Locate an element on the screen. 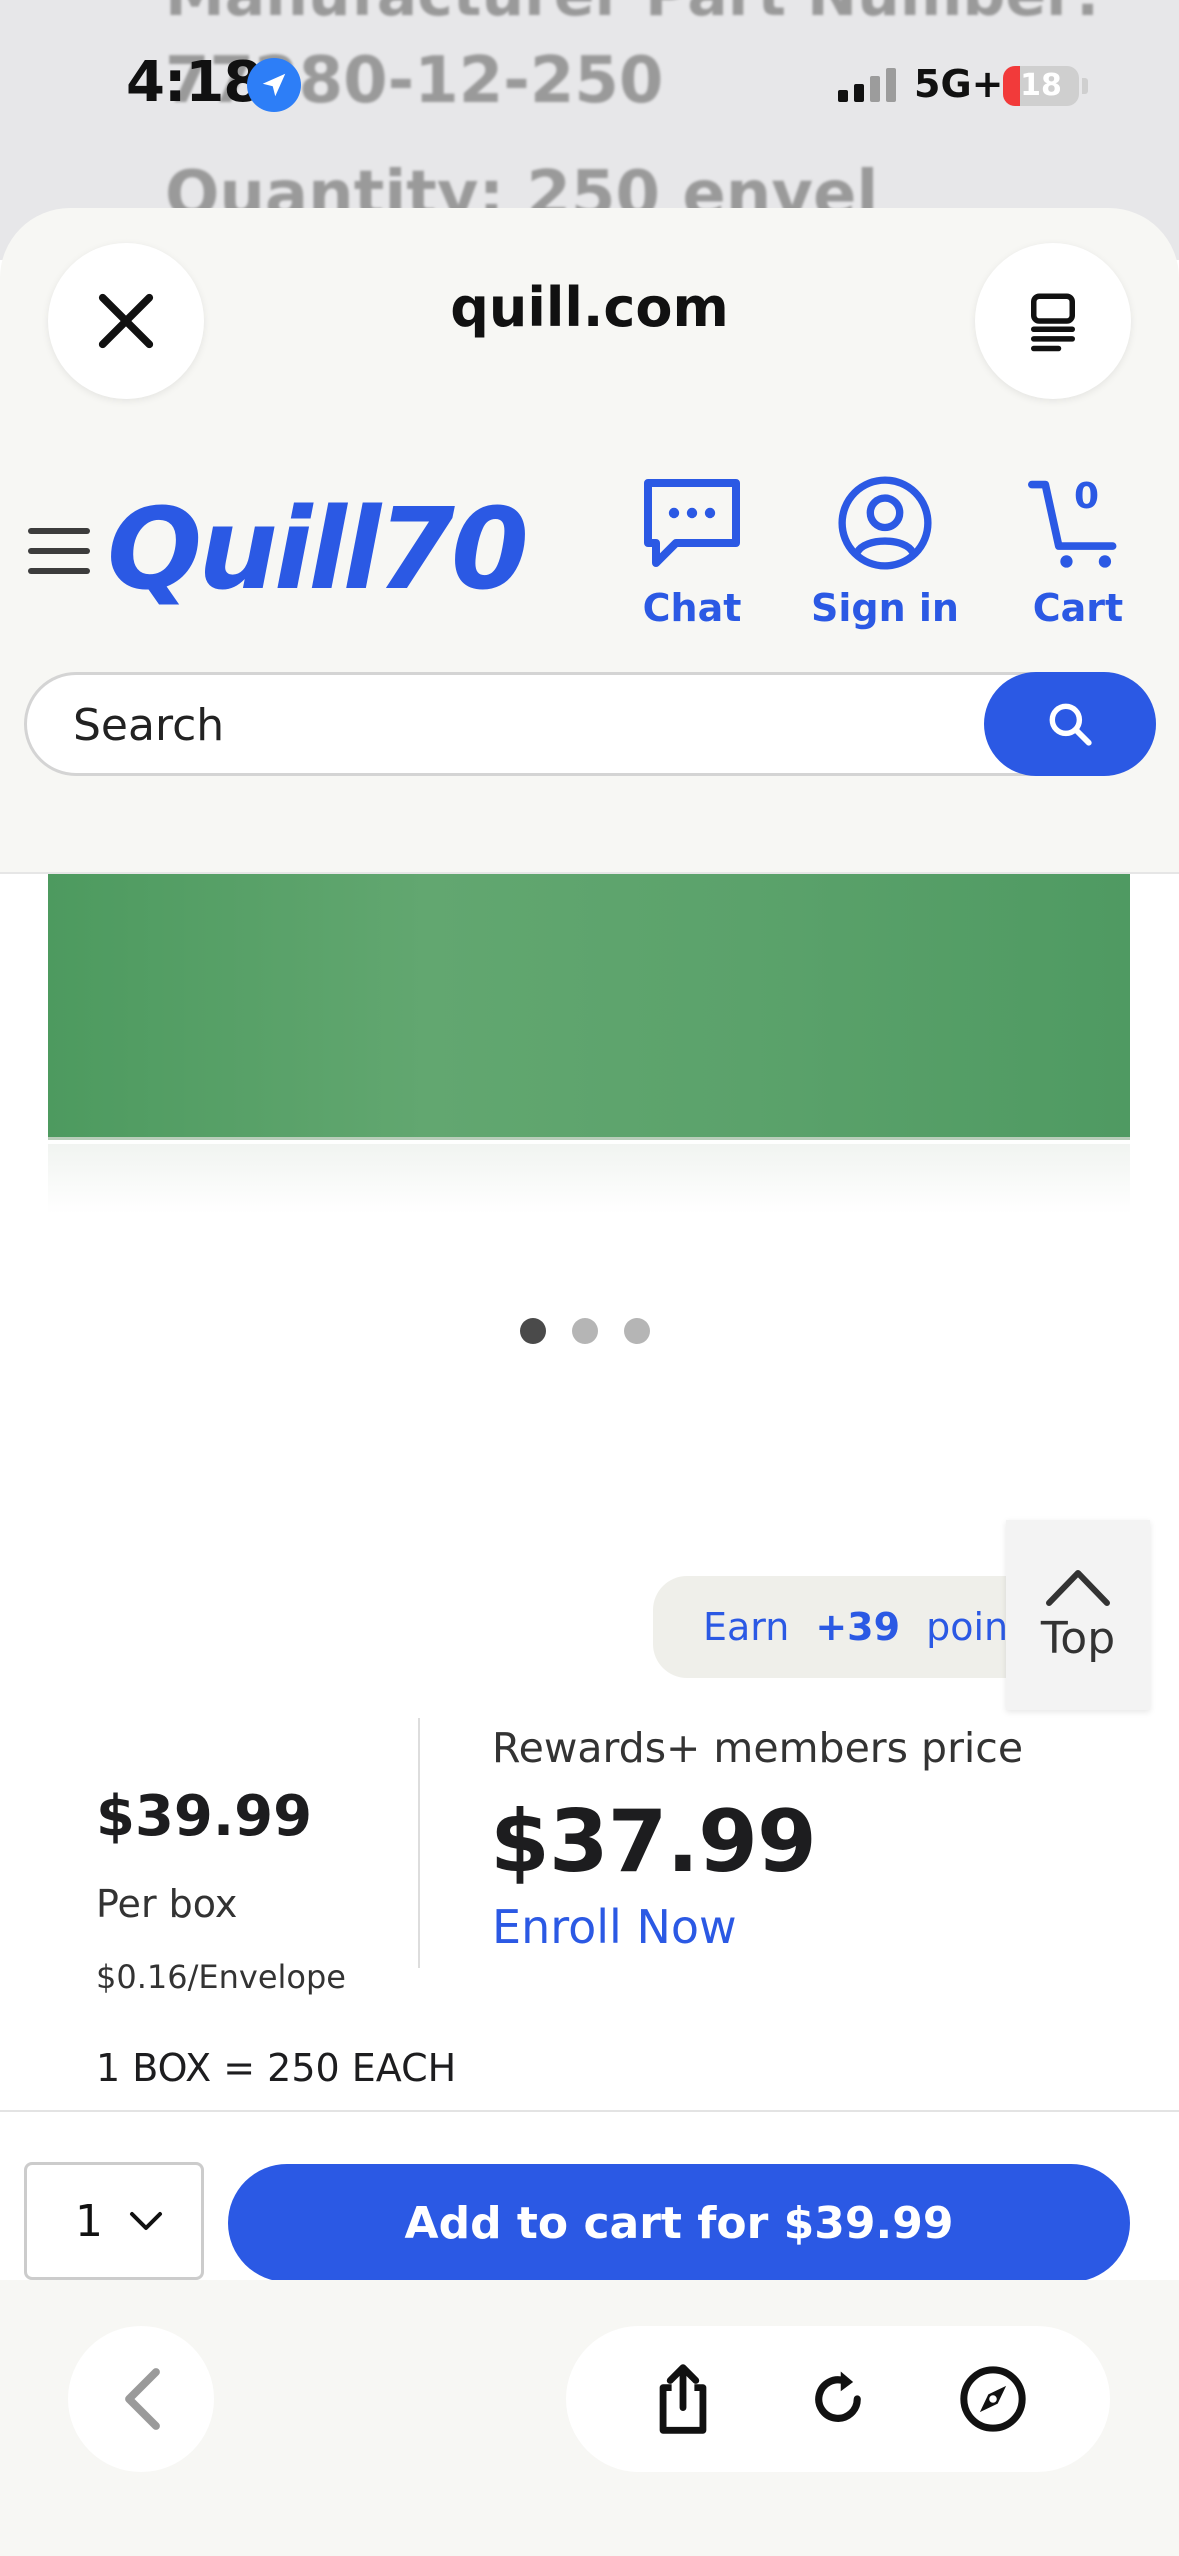 This screenshot has height=2556, width=1179. sheet-header: quill.com is located at coordinates (589, 308).